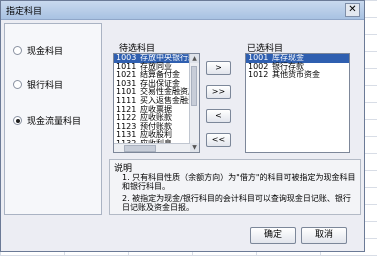  What do you see at coordinates (54, 122) in the screenshot?
I see `radio-label: 现金流量科目` at bounding box center [54, 122].